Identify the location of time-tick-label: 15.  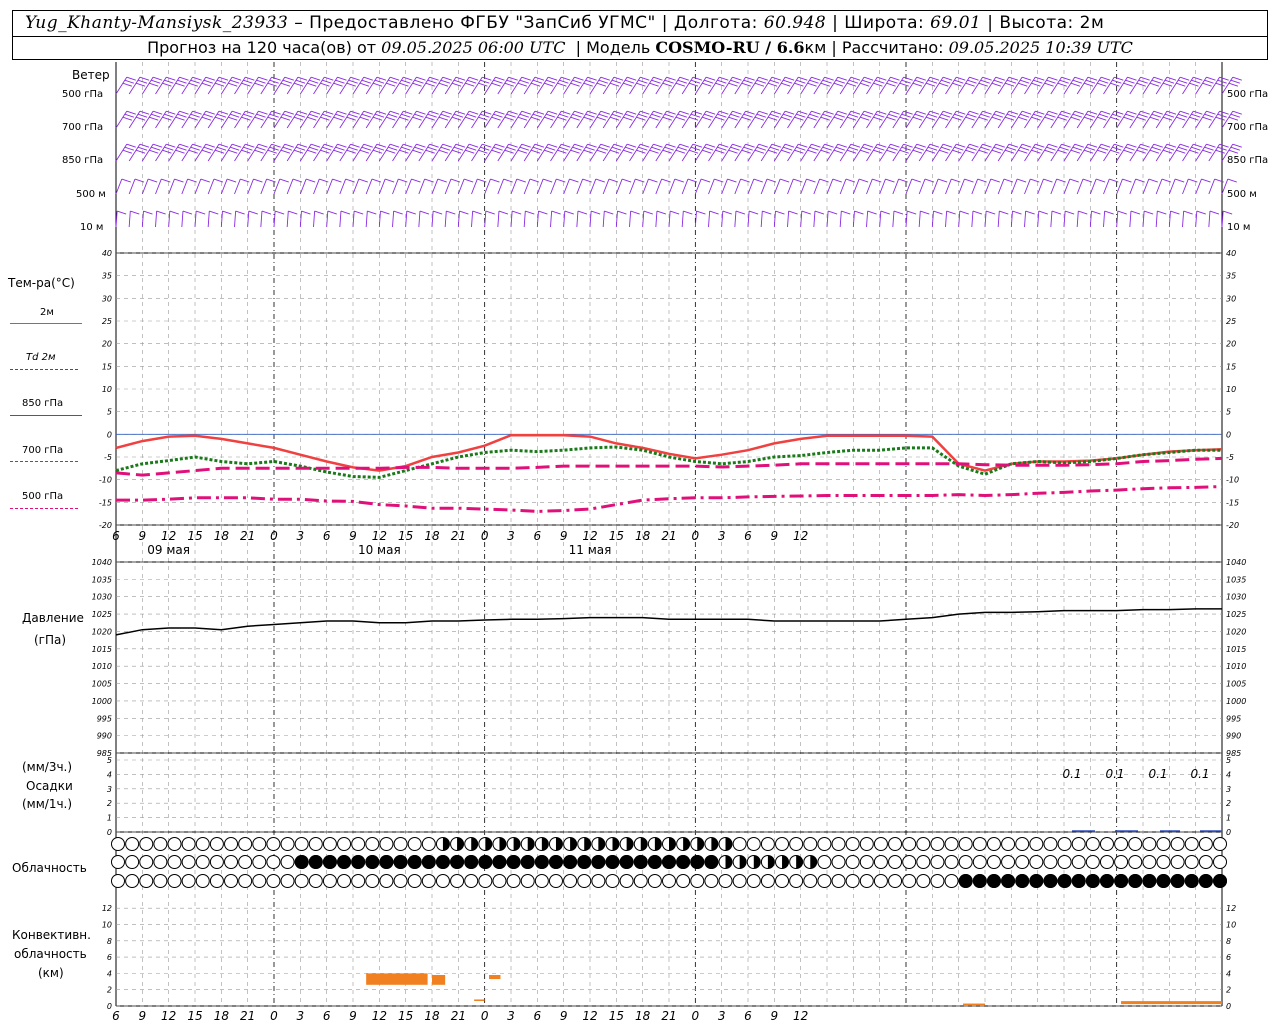
(194, 1016).